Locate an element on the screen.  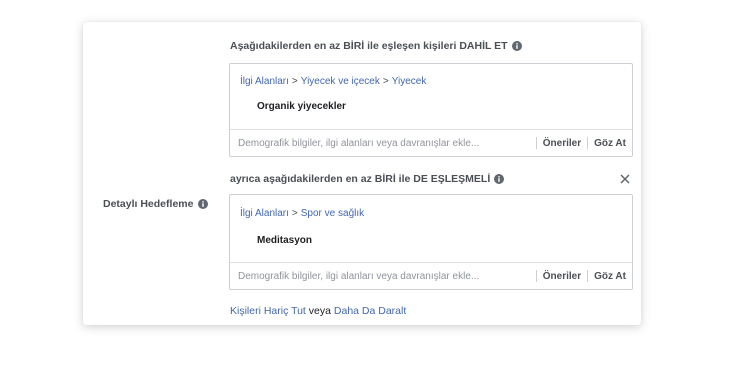
narrow-input-row: Öneriler Göz At is located at coordinates (431, 275).